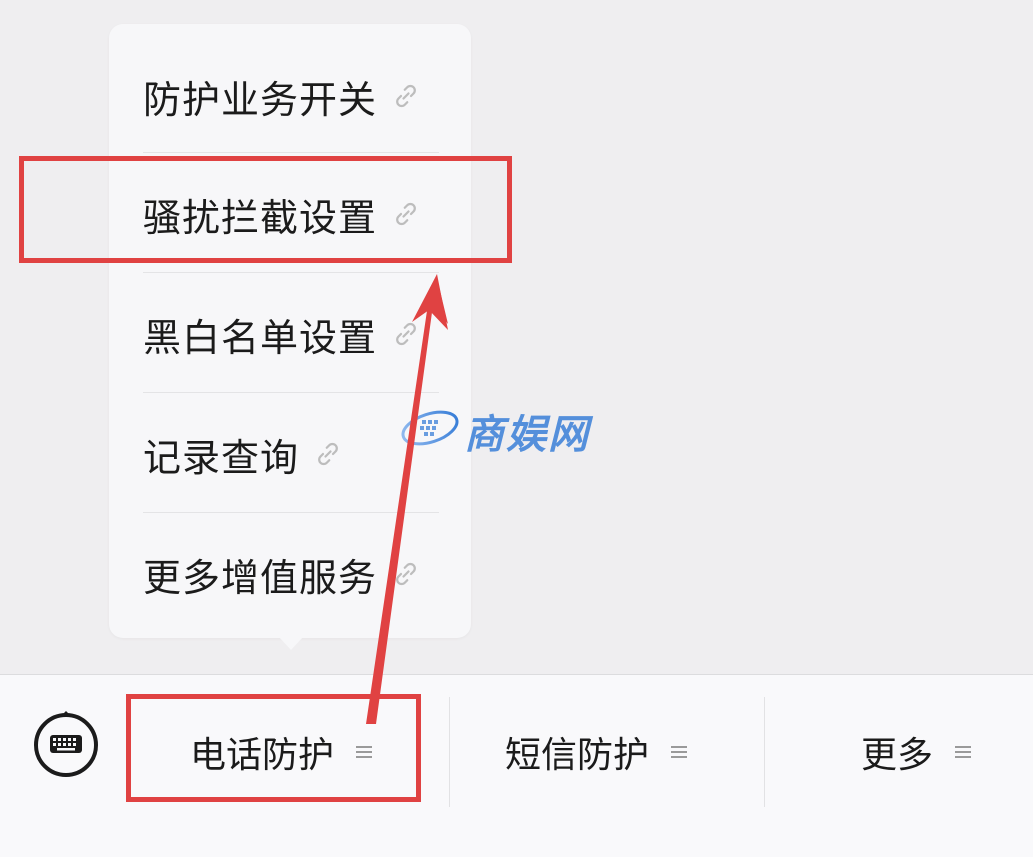 This screenshot has height=857, width=1033. I want to click on menu-item-label: 更多增值服务, so click(260, 577).